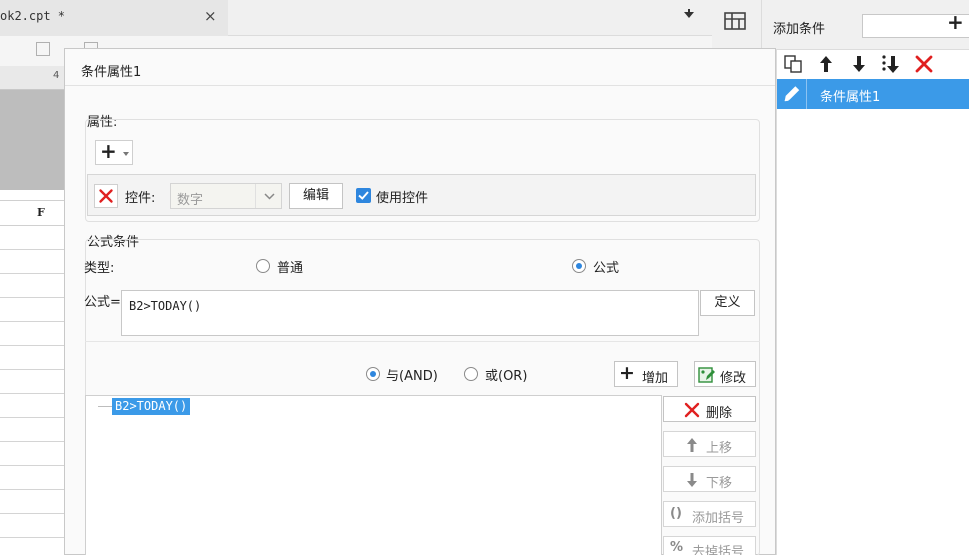 The height and width of the screenshot is (555, 969). I want to click on move-down-button-label: 下移, so click(719, 483).